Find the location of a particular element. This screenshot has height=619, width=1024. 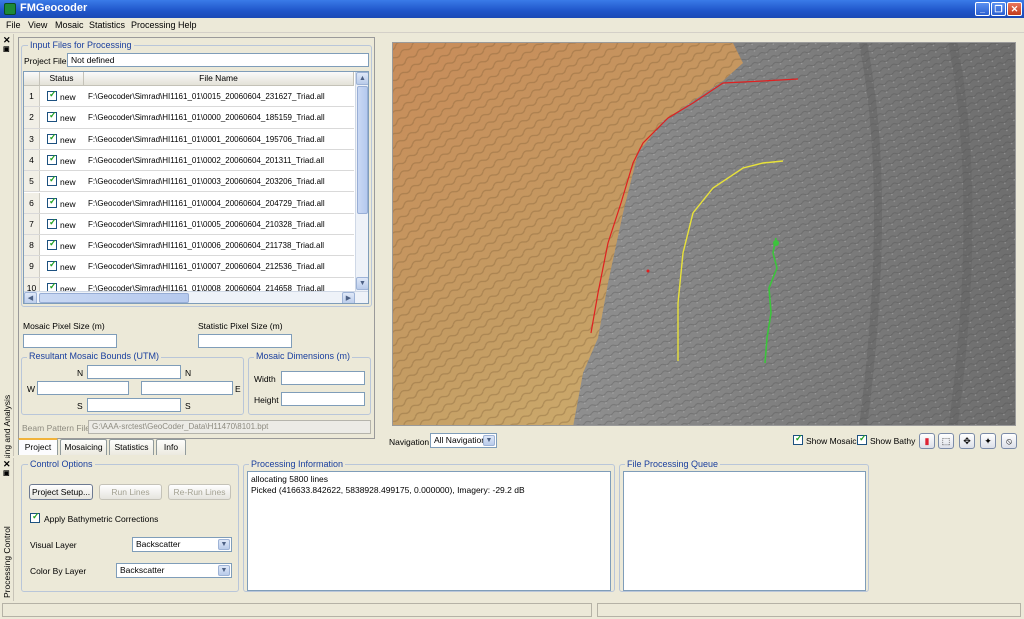

west-input is located at coordinates (83, 388).